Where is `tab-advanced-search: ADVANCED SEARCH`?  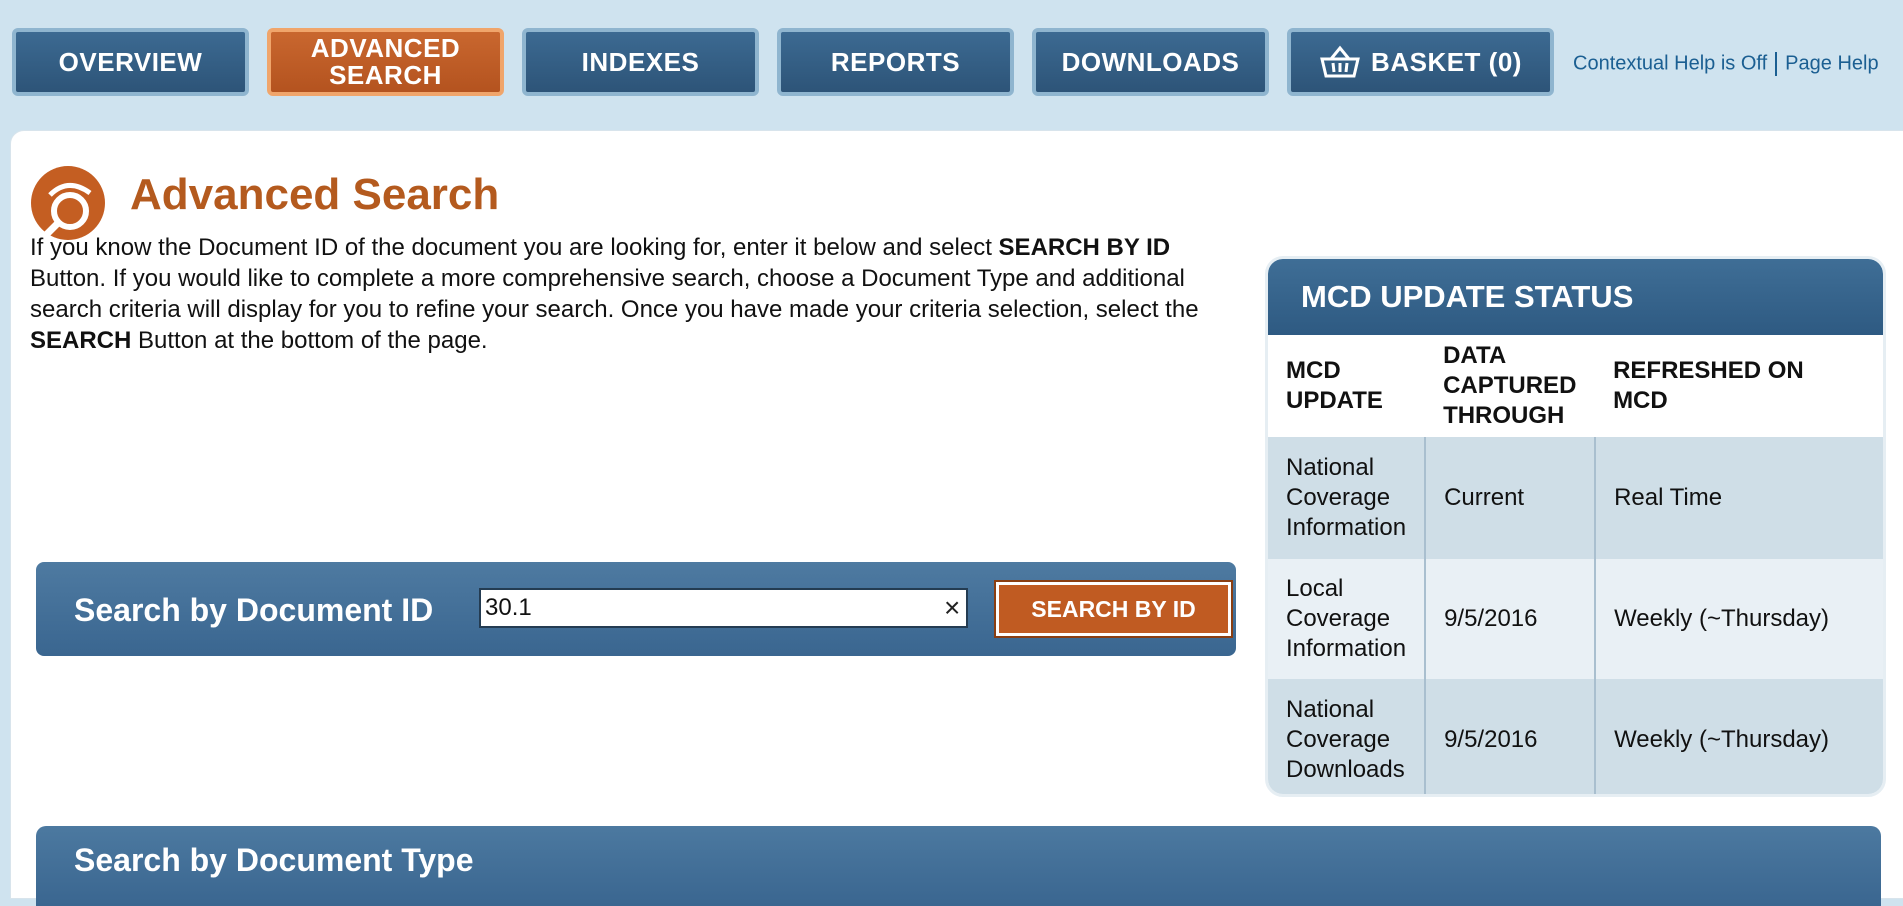 tab-advanced-search: ADVANCED SEARCH is located at coordinates (385, 62).